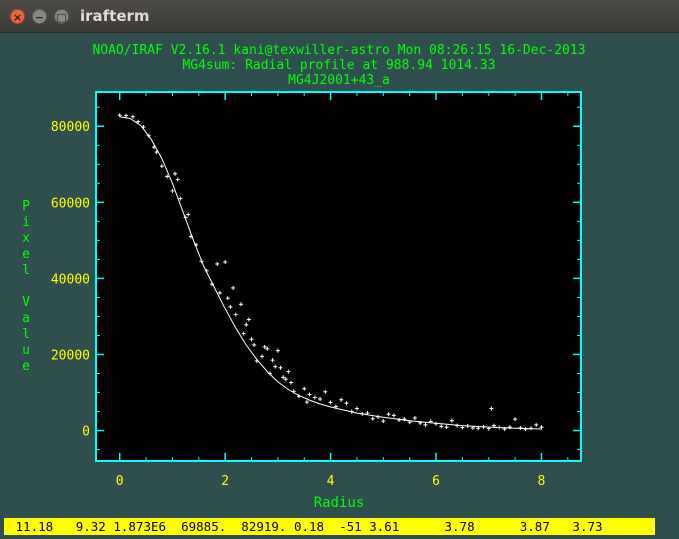  I want to click on y-axis-label-char: a, so click(26, 318).